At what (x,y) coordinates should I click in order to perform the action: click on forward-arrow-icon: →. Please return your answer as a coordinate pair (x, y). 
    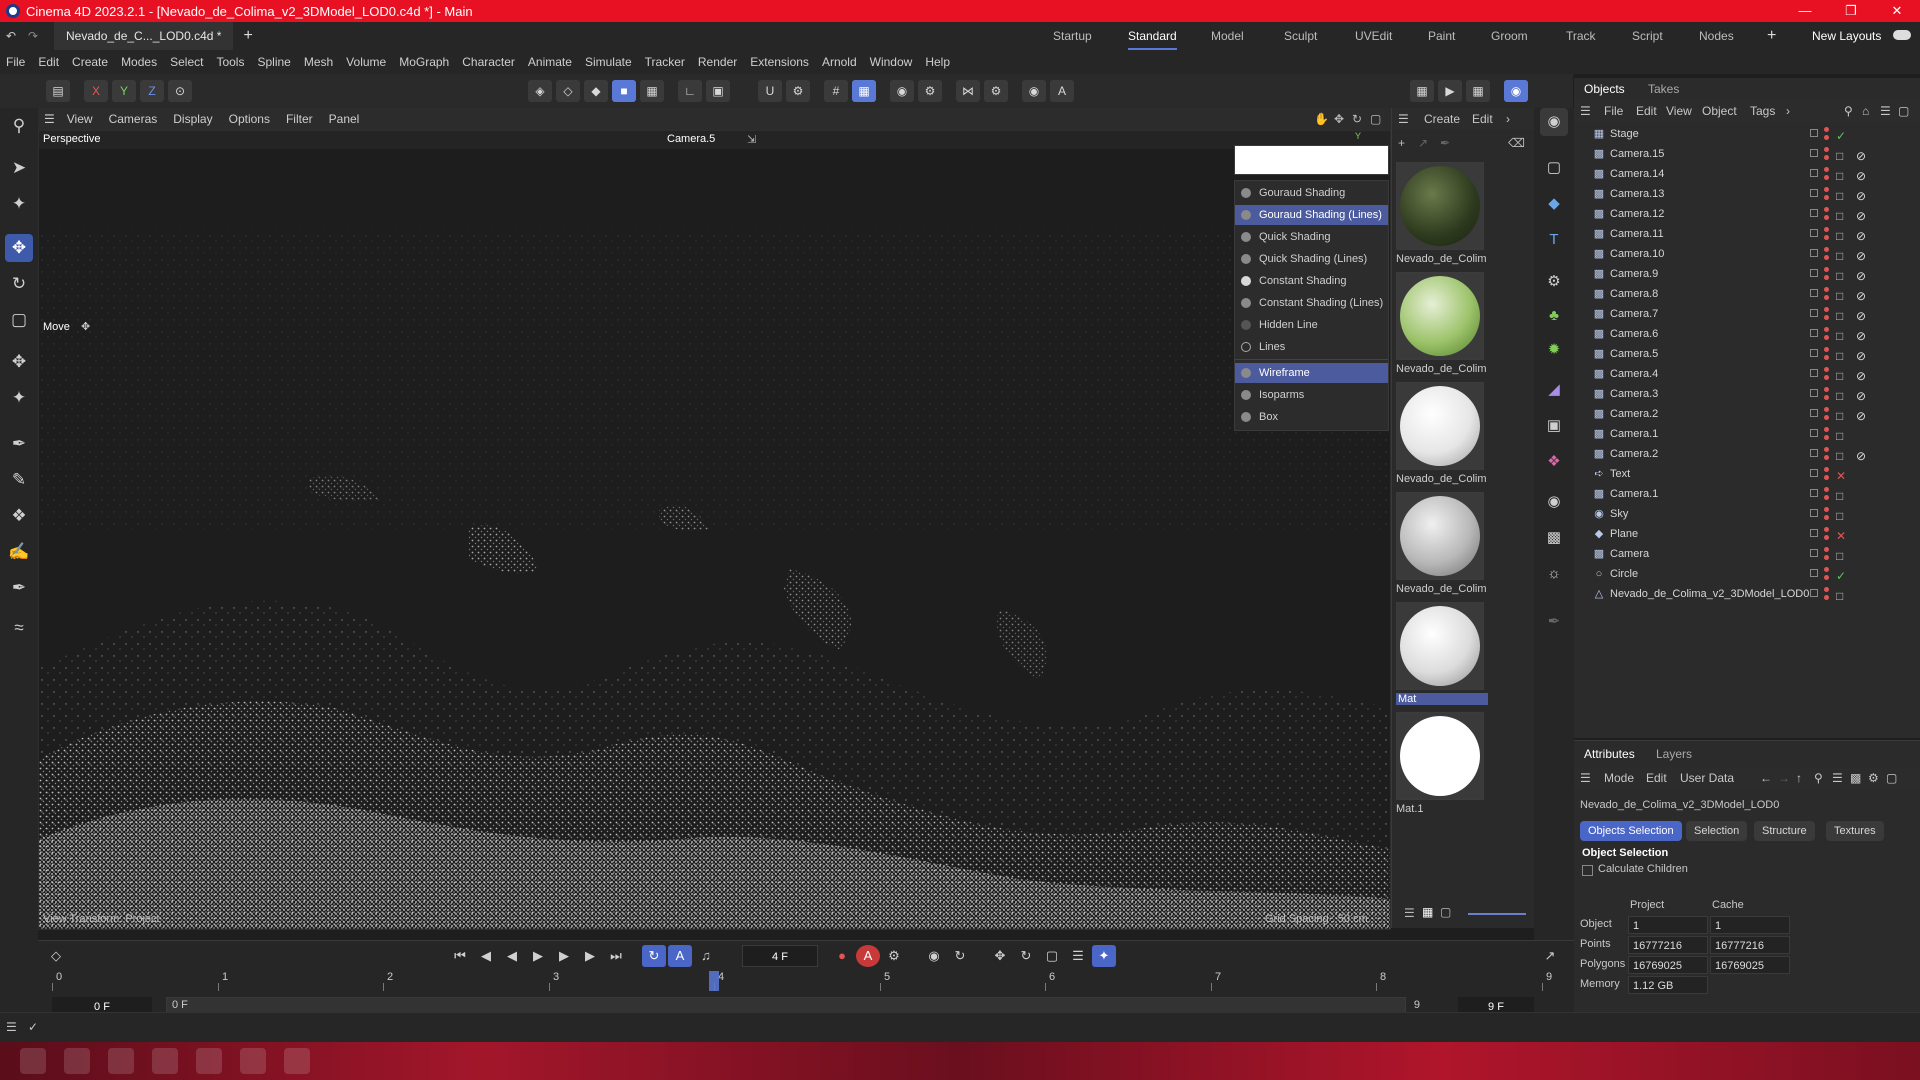
    Looking at the image, I should click on (1784, 778).